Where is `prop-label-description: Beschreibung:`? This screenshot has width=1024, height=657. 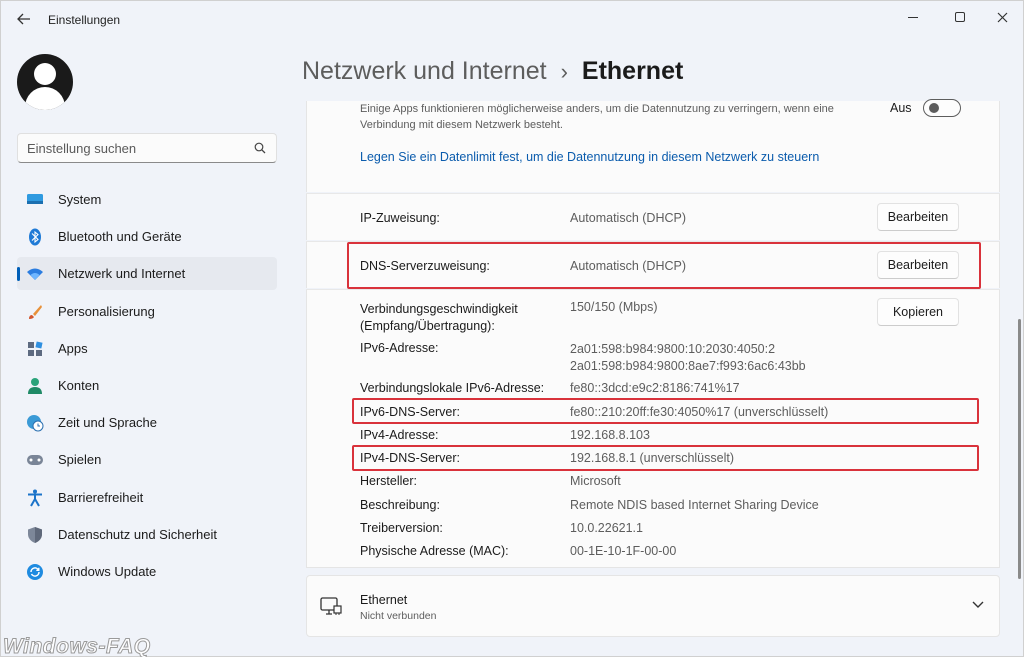 prop-label-description: Beschreibung: is located at coordinates (400, 505).